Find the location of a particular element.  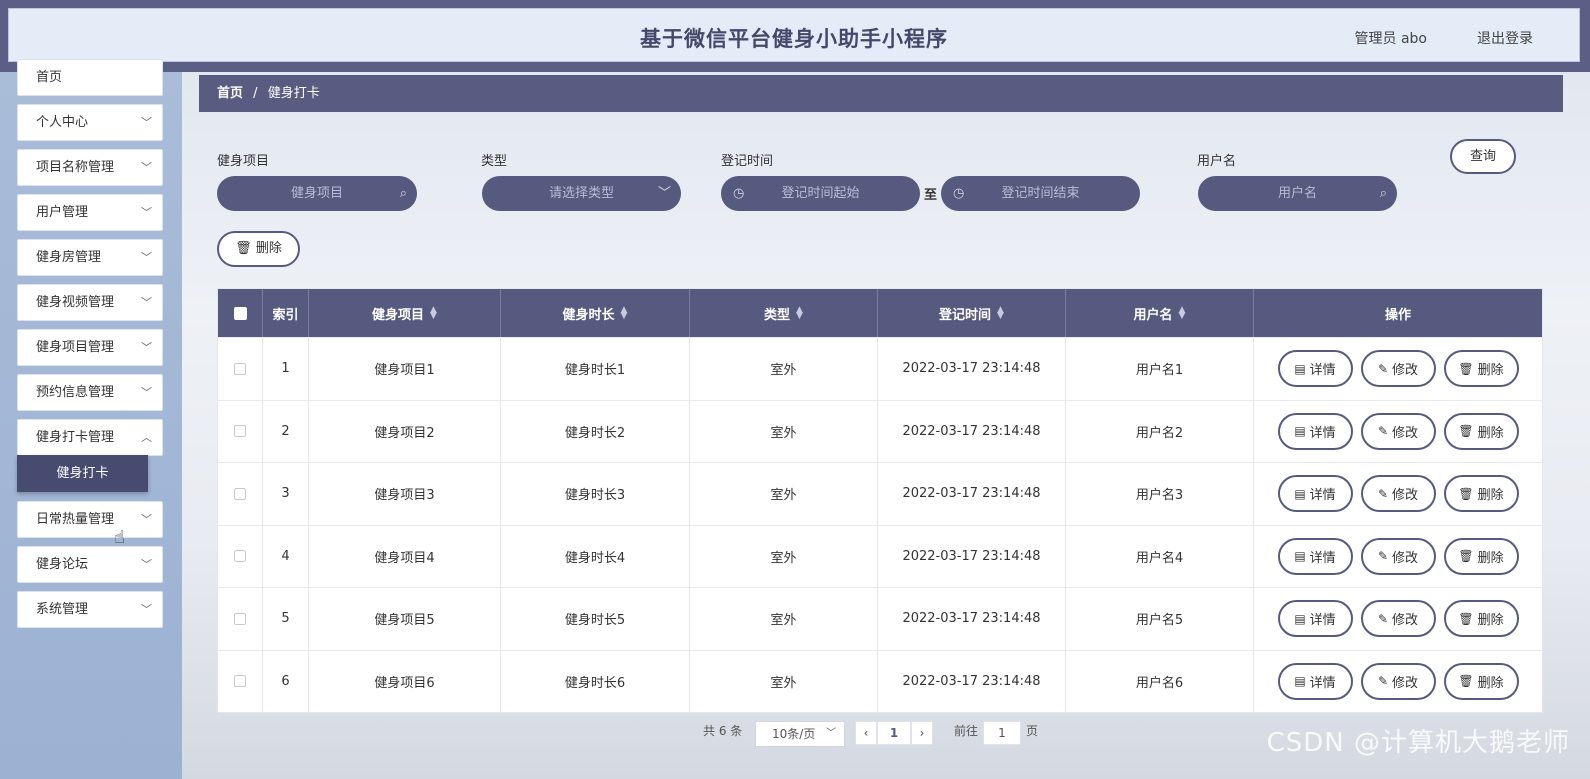

sidebar-item-system: 系统管理 ﹀ is located at coordinates (90, 609).